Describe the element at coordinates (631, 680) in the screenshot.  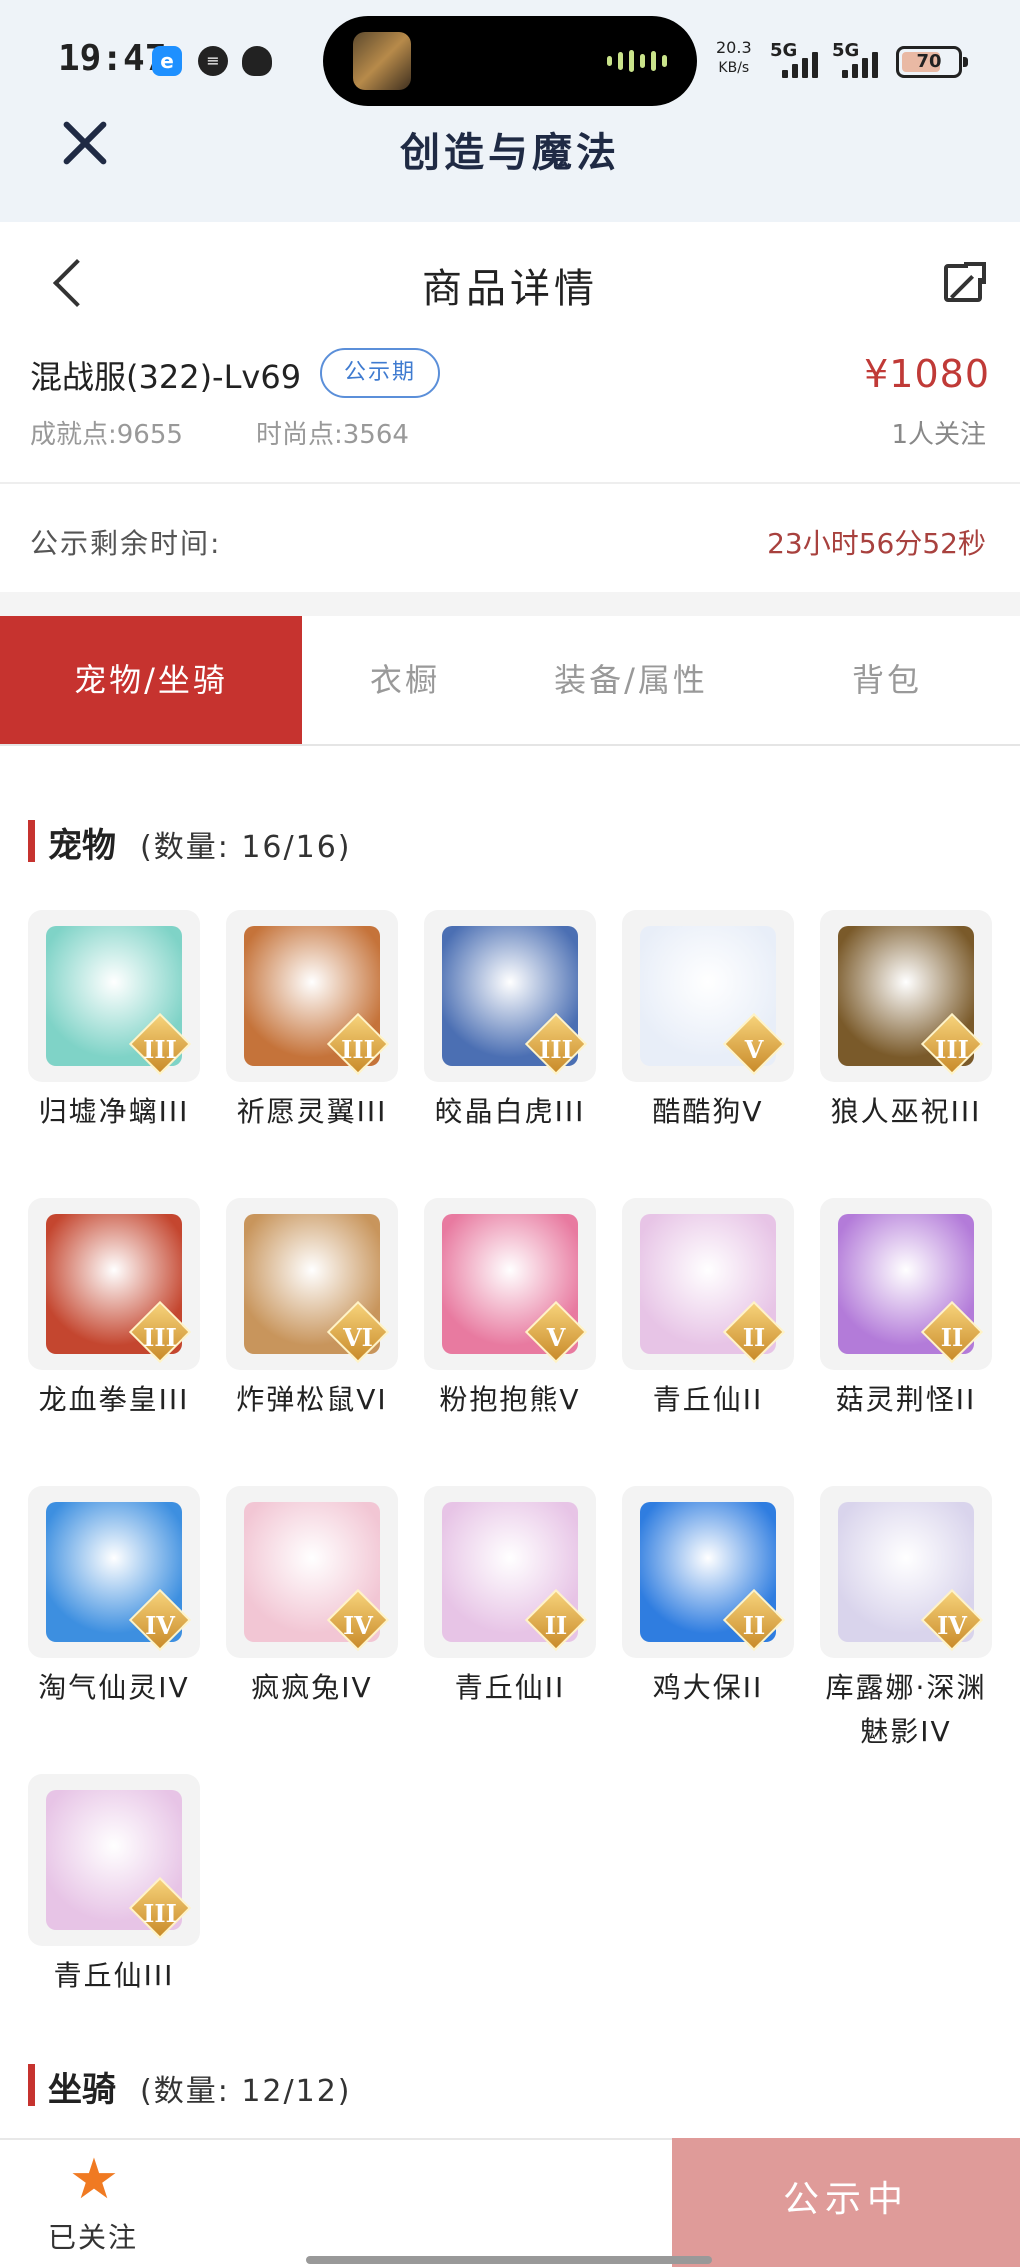
I see `tab-equipment-attributes: 装备/属性` at that location.